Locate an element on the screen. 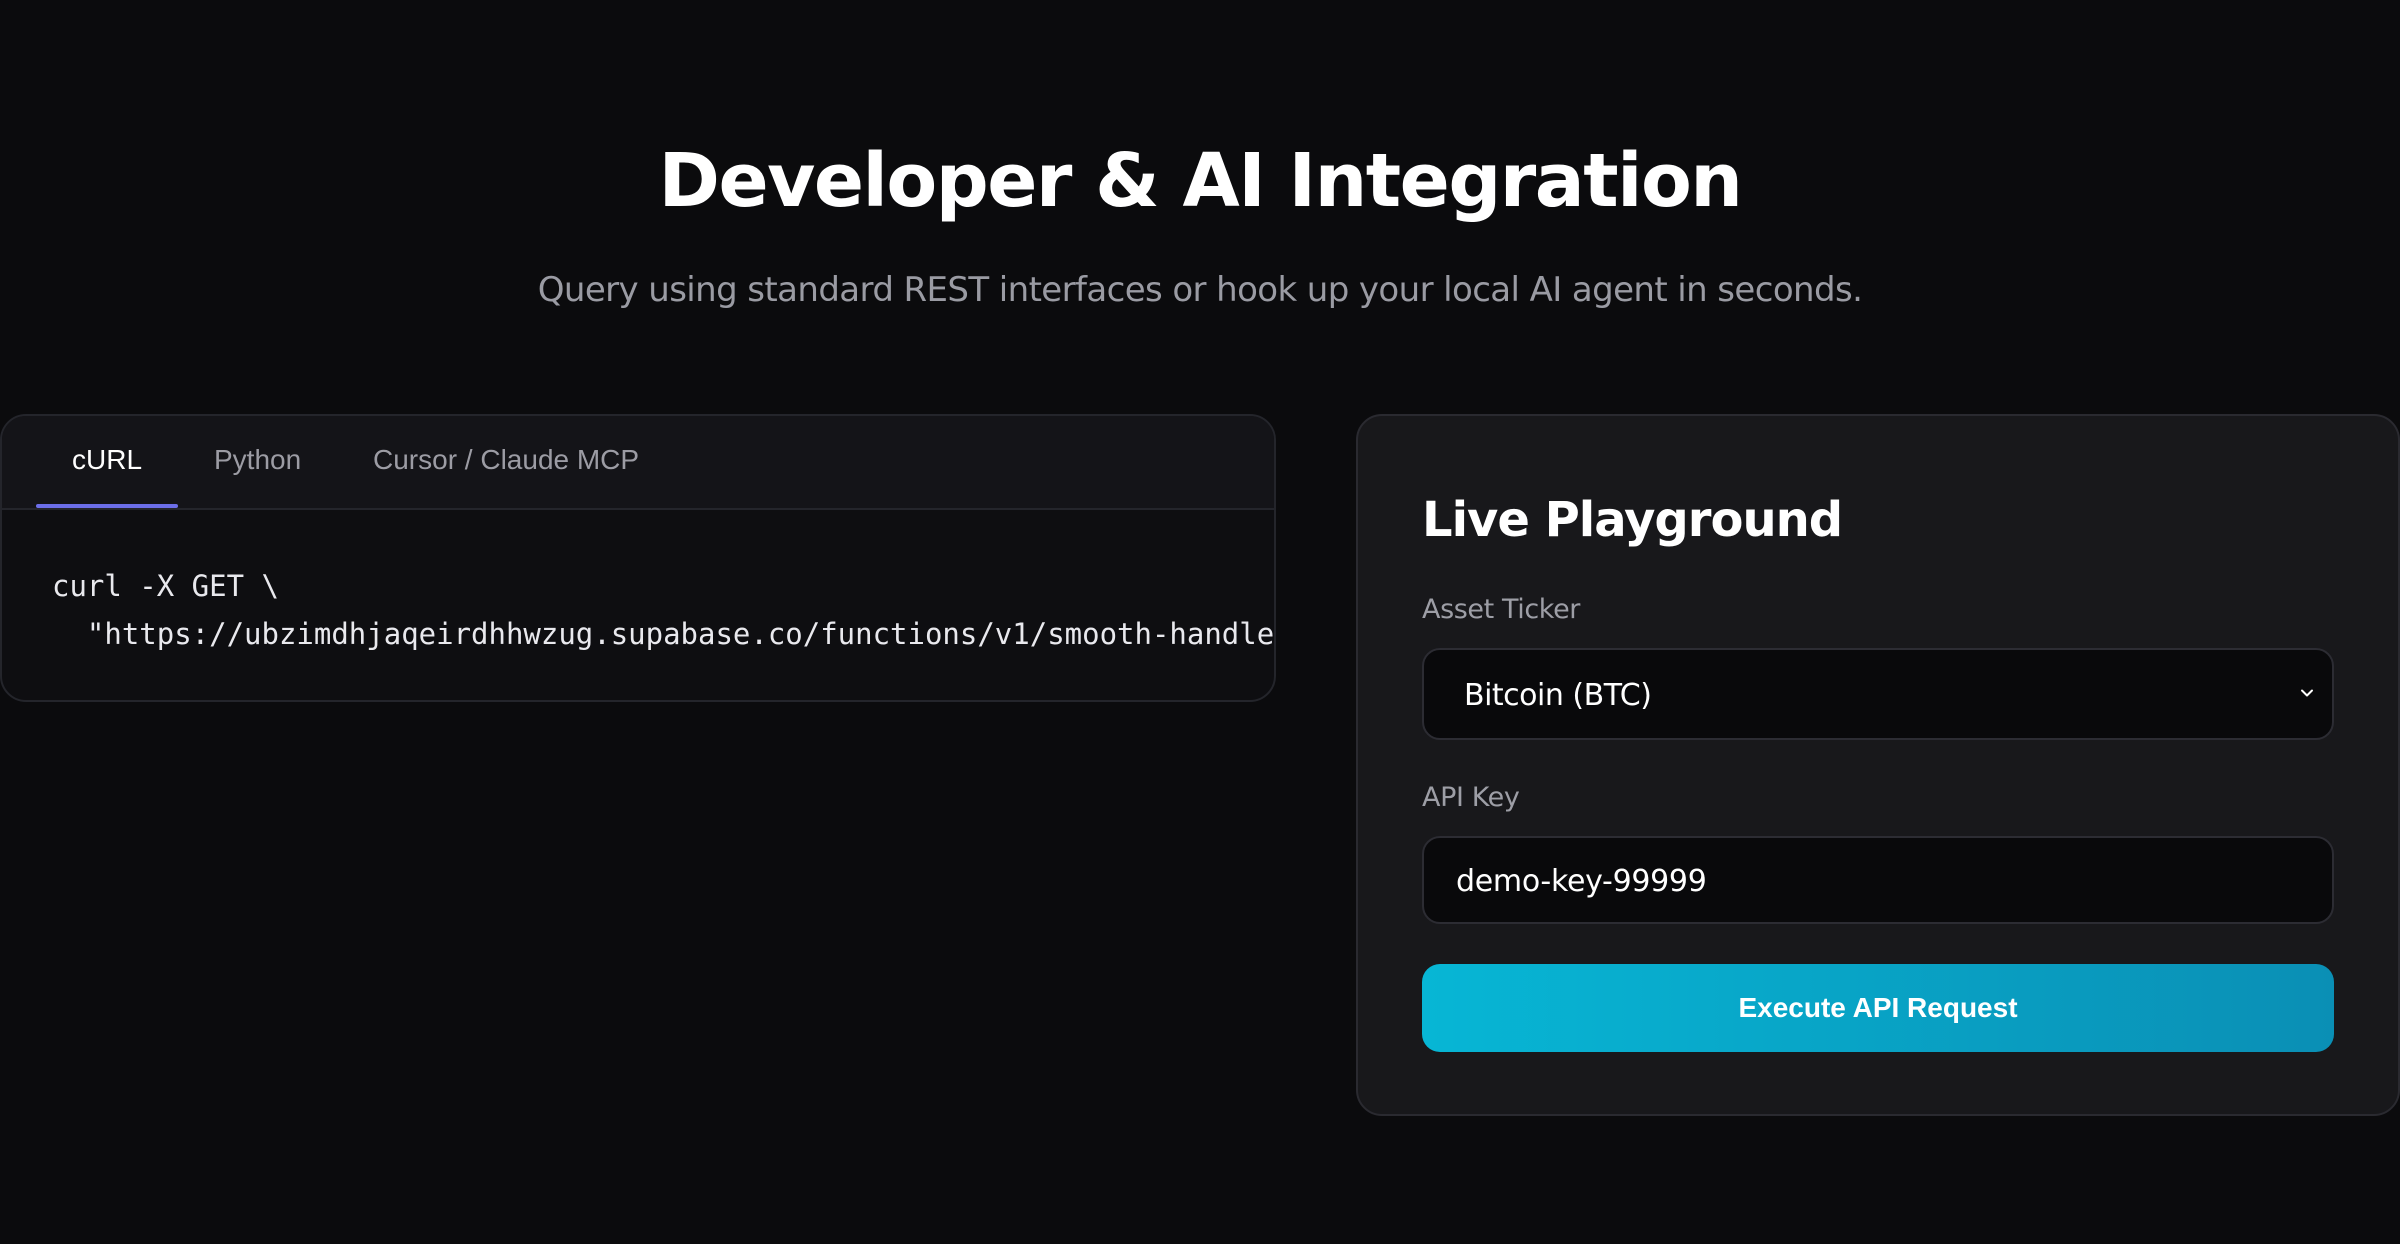 The image size is (2400, 1244). playground-title: Live Playground is located at coordinates (1632, 520).